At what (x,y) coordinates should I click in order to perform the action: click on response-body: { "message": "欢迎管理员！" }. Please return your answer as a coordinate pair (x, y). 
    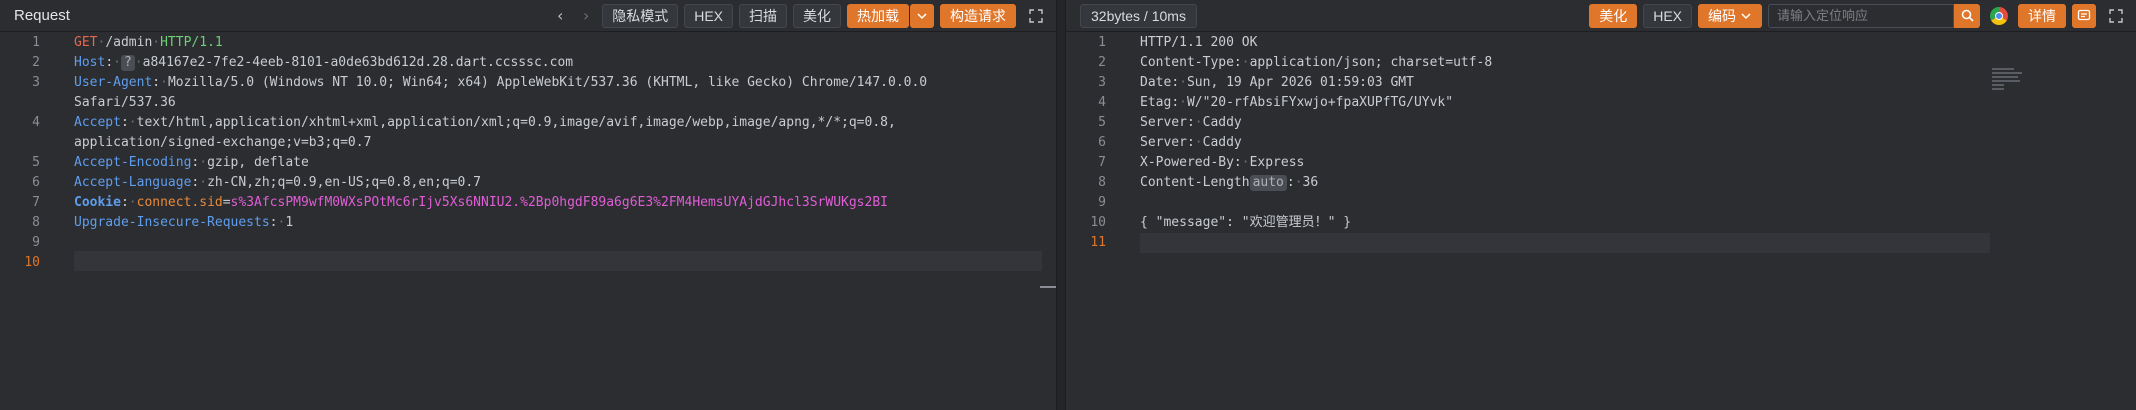
    Looking at the image, I should click on (1246, 222).